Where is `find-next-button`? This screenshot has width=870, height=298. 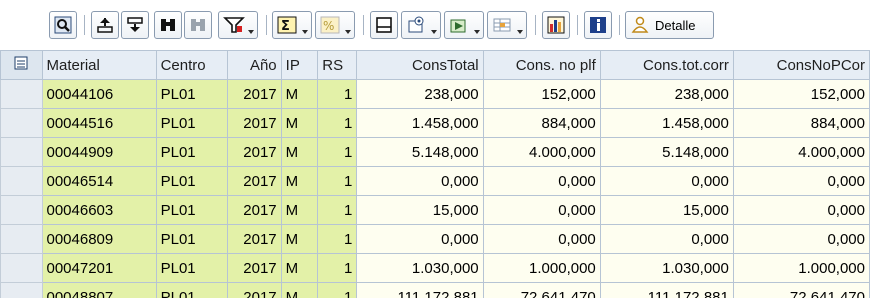
find-next-button is located at coordinates (198, 25).